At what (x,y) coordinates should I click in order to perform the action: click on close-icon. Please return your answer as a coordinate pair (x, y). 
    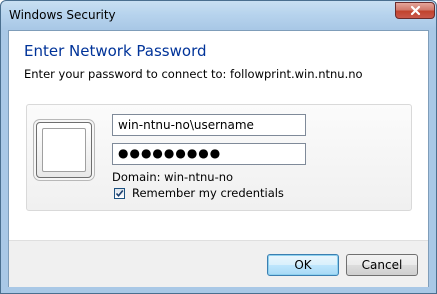
    Looking at the image, I should click on (415, 10).